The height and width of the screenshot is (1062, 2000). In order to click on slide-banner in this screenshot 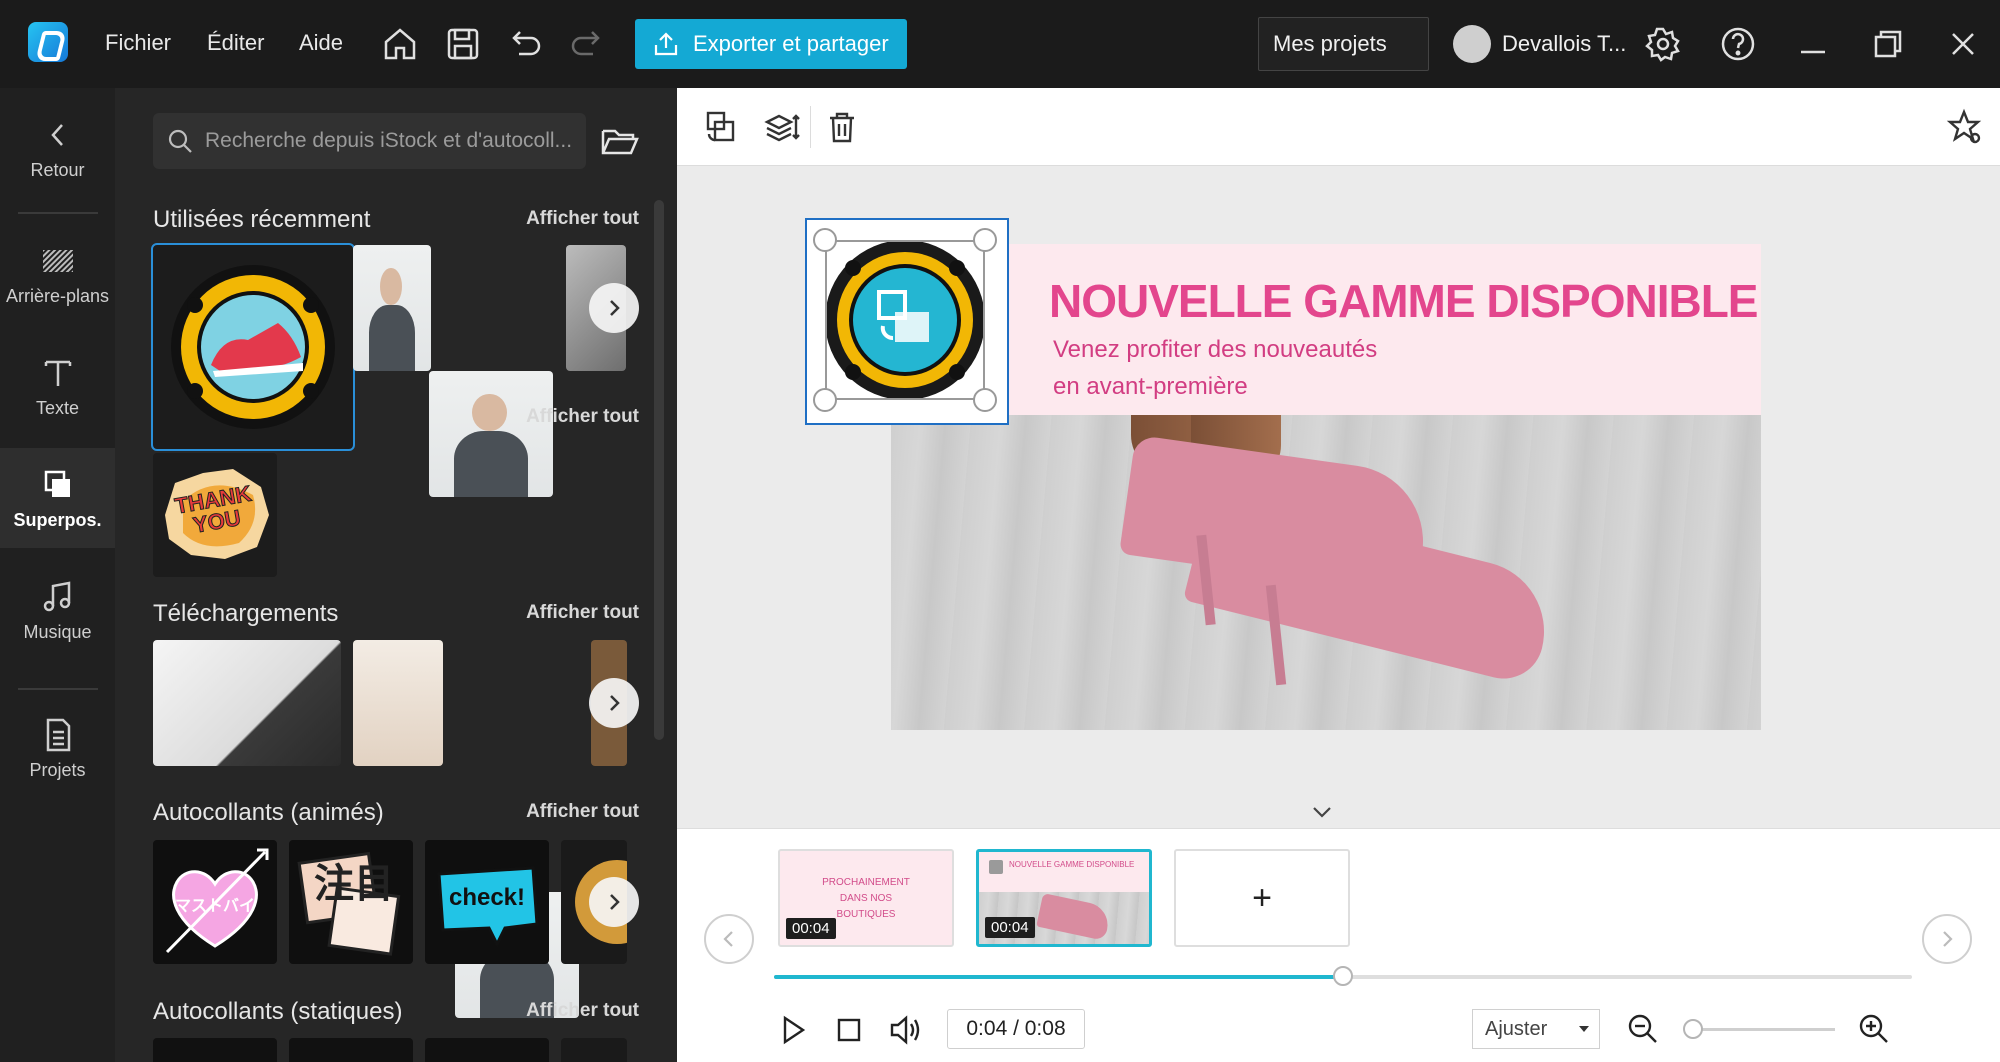, I will do `click(1326, 329)`.